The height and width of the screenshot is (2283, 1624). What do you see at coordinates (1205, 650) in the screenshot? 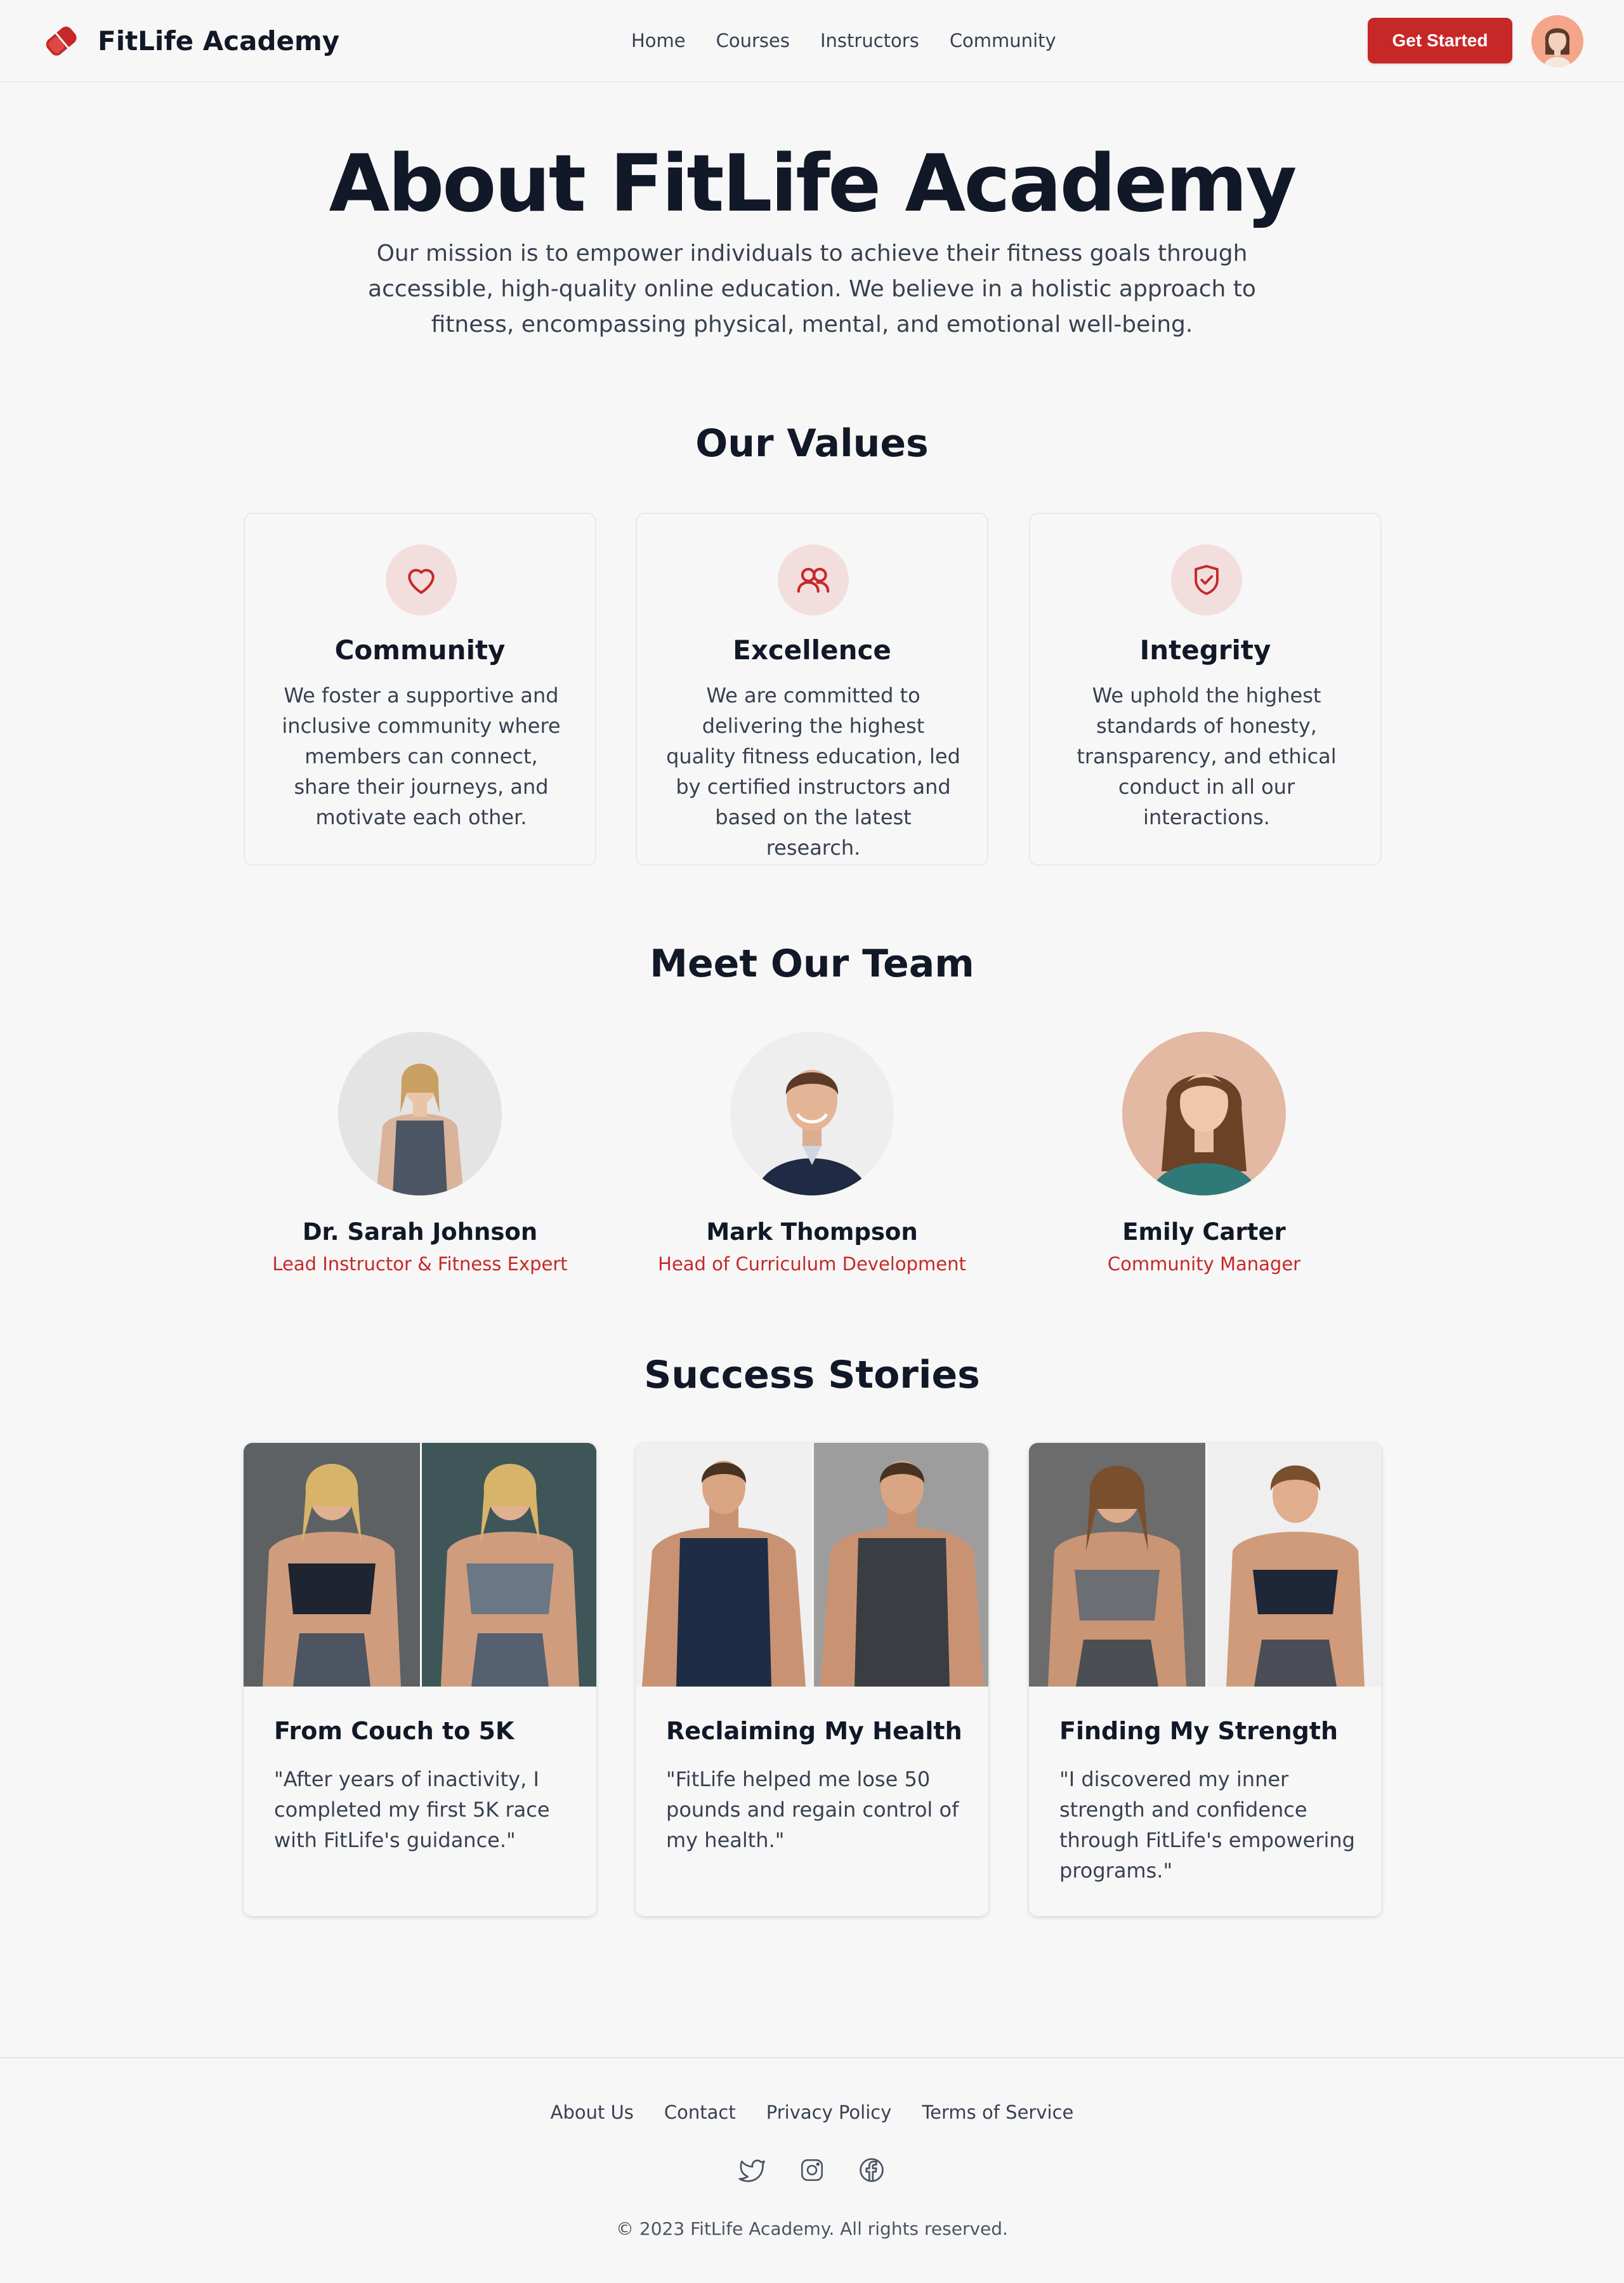
I see `value-title: Integrity` at bounding box center [1205, 650].